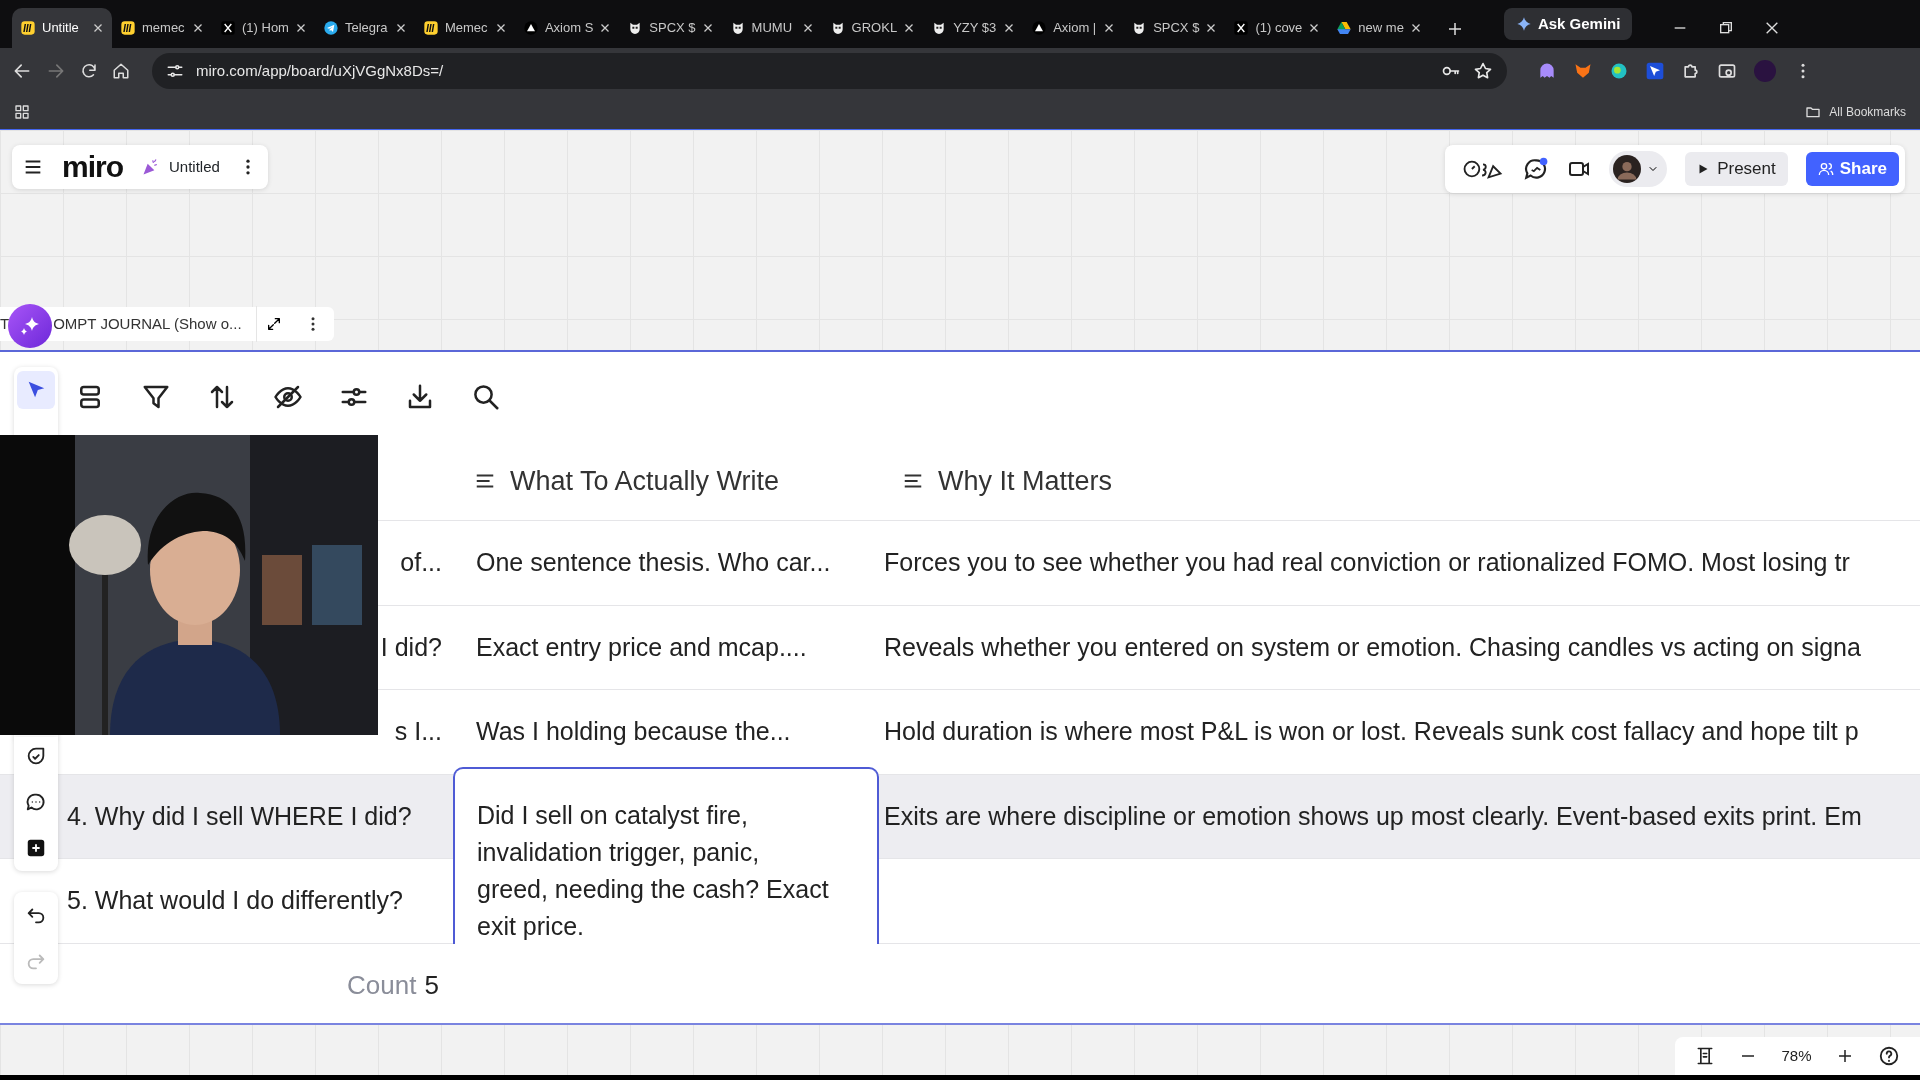 The image size is (1920, 1080). I want to click on apps-grid-icon, so click(22, 111).